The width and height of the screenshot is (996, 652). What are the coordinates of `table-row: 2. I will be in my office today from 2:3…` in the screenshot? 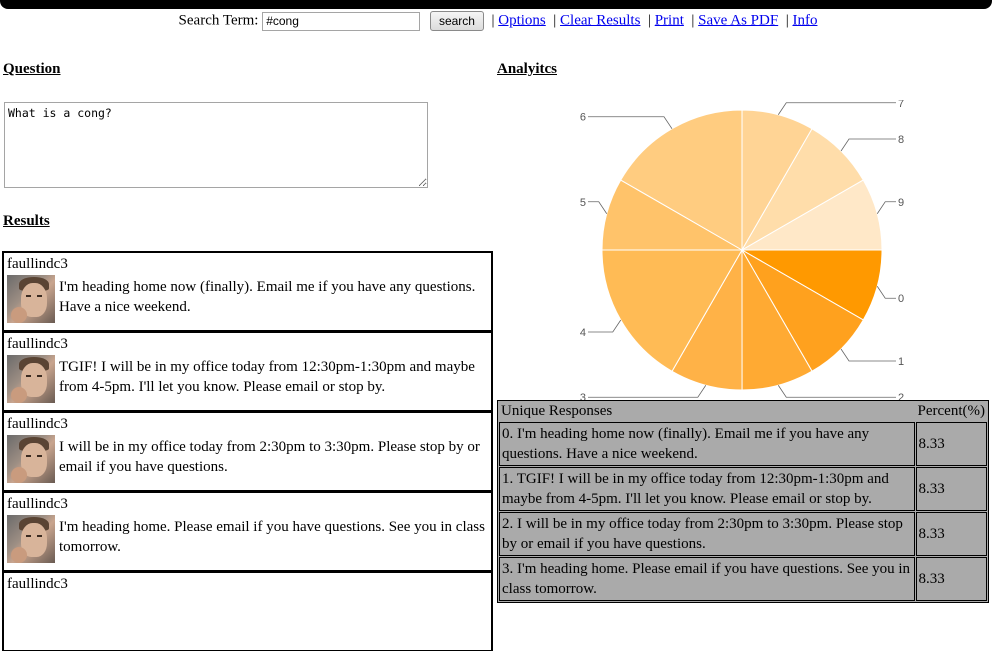 It's located at (743, 534).